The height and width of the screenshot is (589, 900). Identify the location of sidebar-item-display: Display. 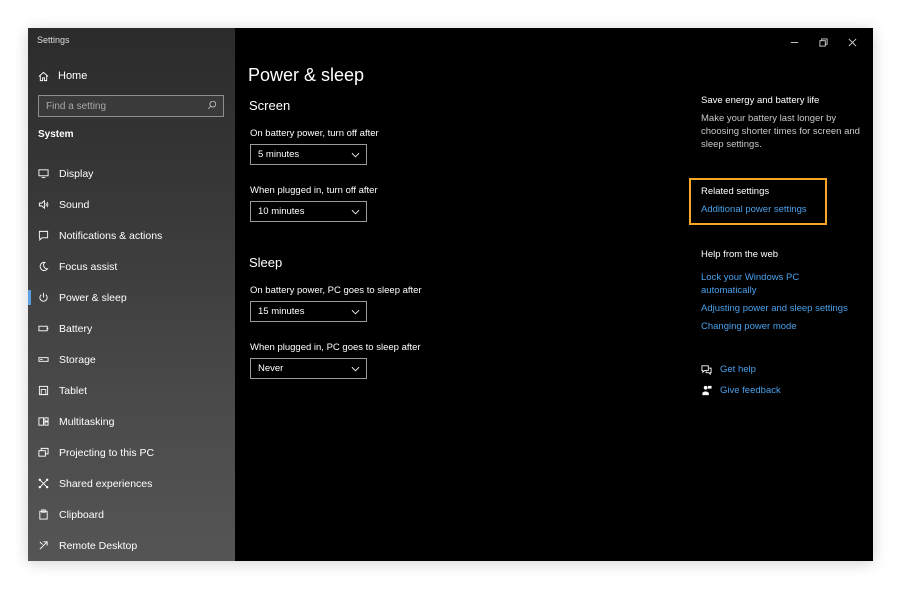
(131, 173).